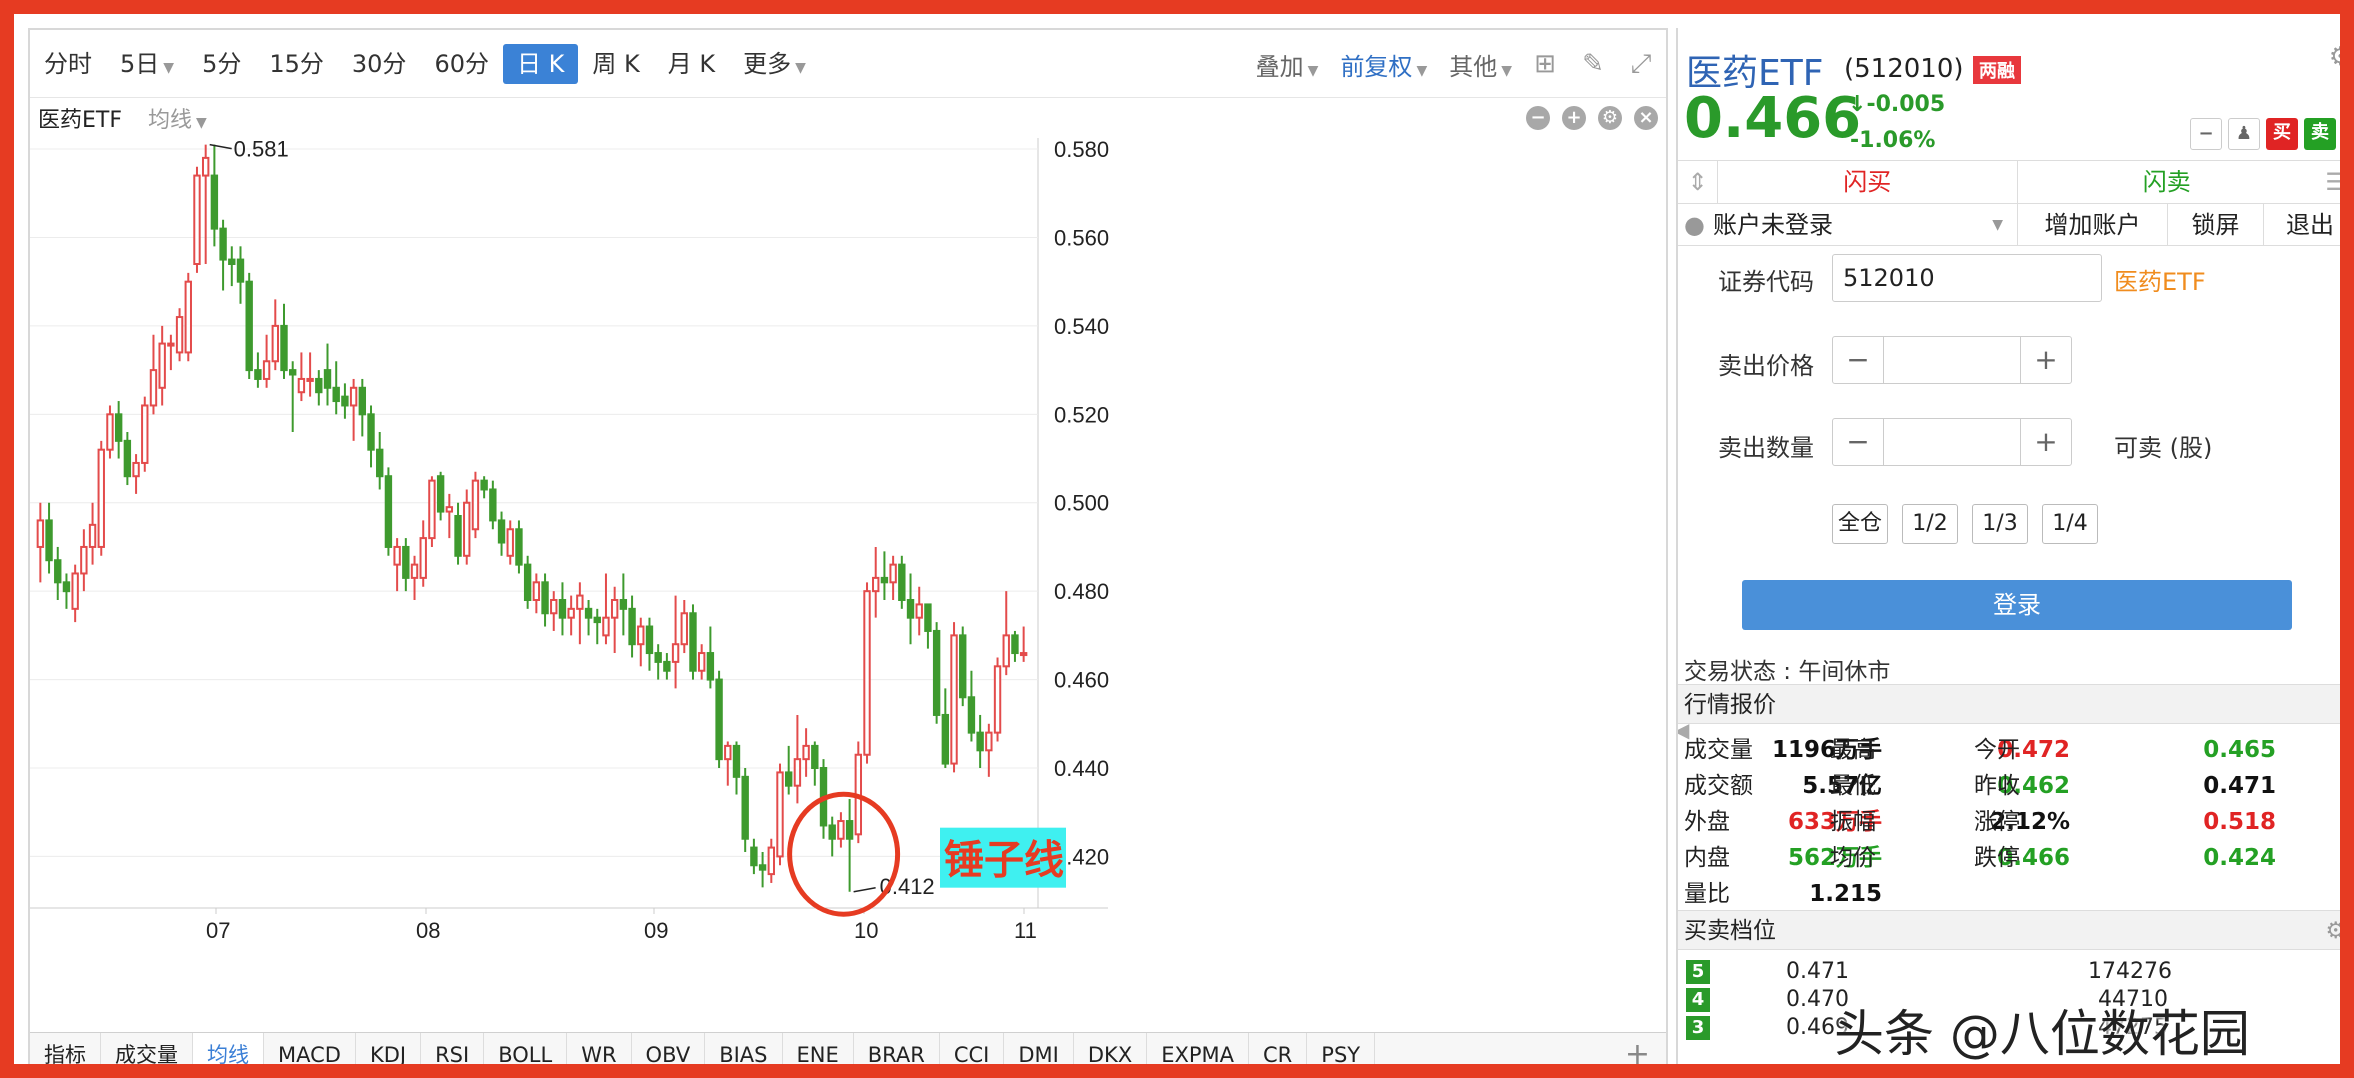 This screenshot has height=1078, width=2354. Describe the element at coordinates (2046, 360) in the screenshot. I see `price-plus-button: +` at that location.